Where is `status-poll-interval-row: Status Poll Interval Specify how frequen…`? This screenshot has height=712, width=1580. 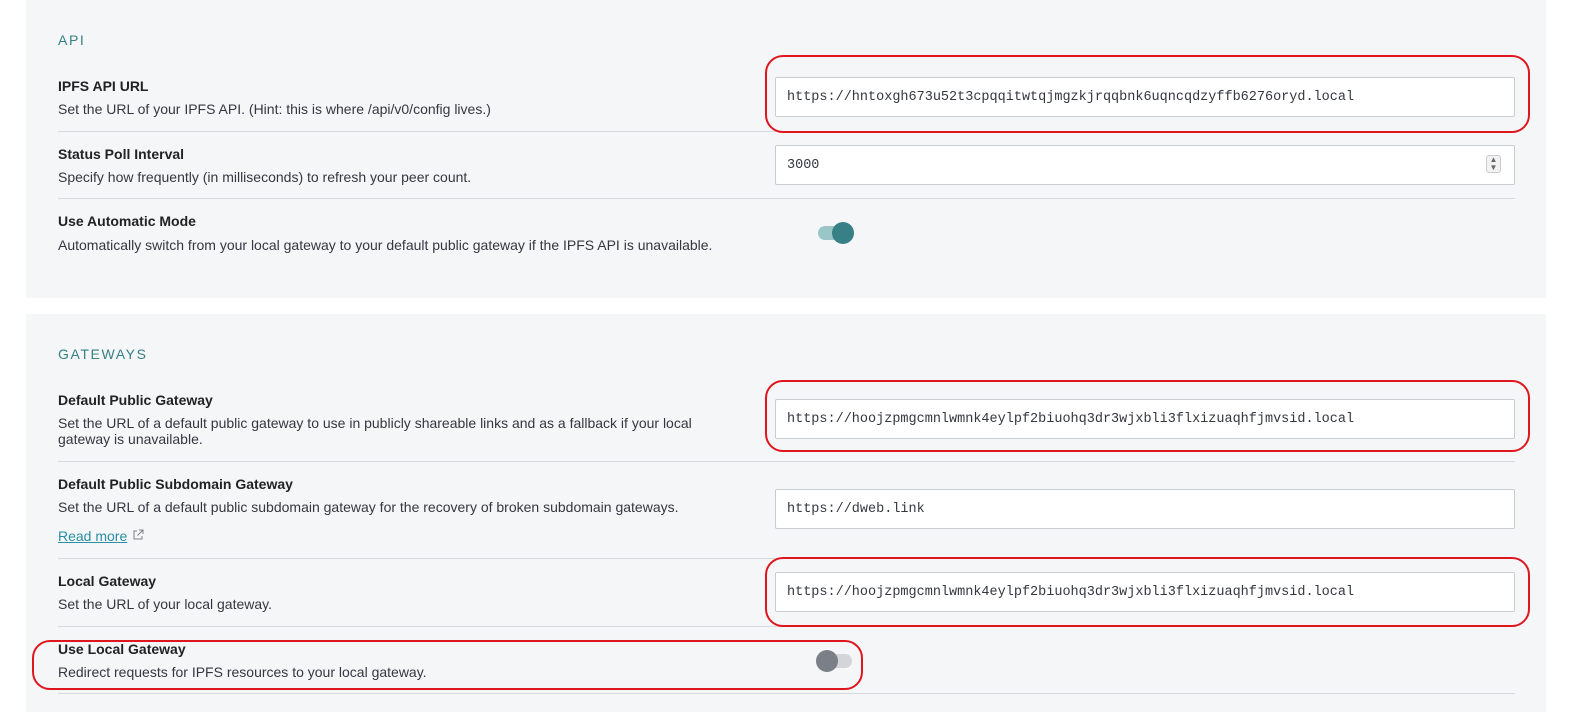
status-poll-interval-row: Status Poll Interval Specify how frequen… is located at coordinates (786, 165).